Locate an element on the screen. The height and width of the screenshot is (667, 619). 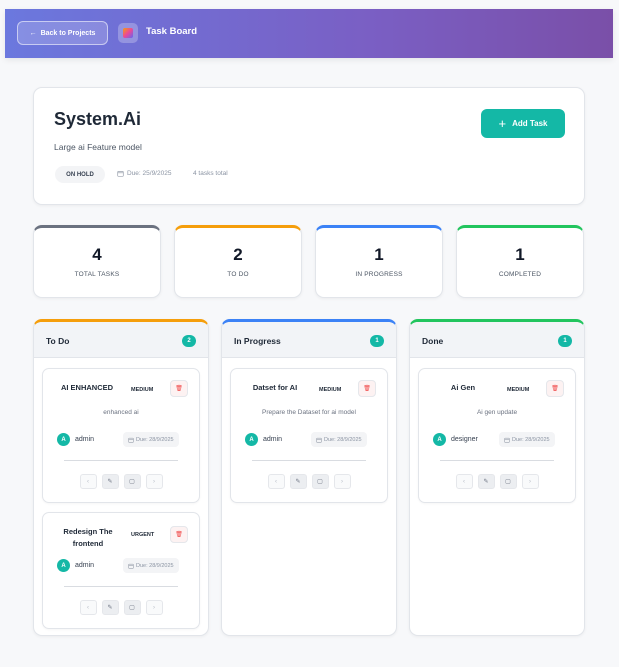
column-title: Done is located at coordinates (433, 341).